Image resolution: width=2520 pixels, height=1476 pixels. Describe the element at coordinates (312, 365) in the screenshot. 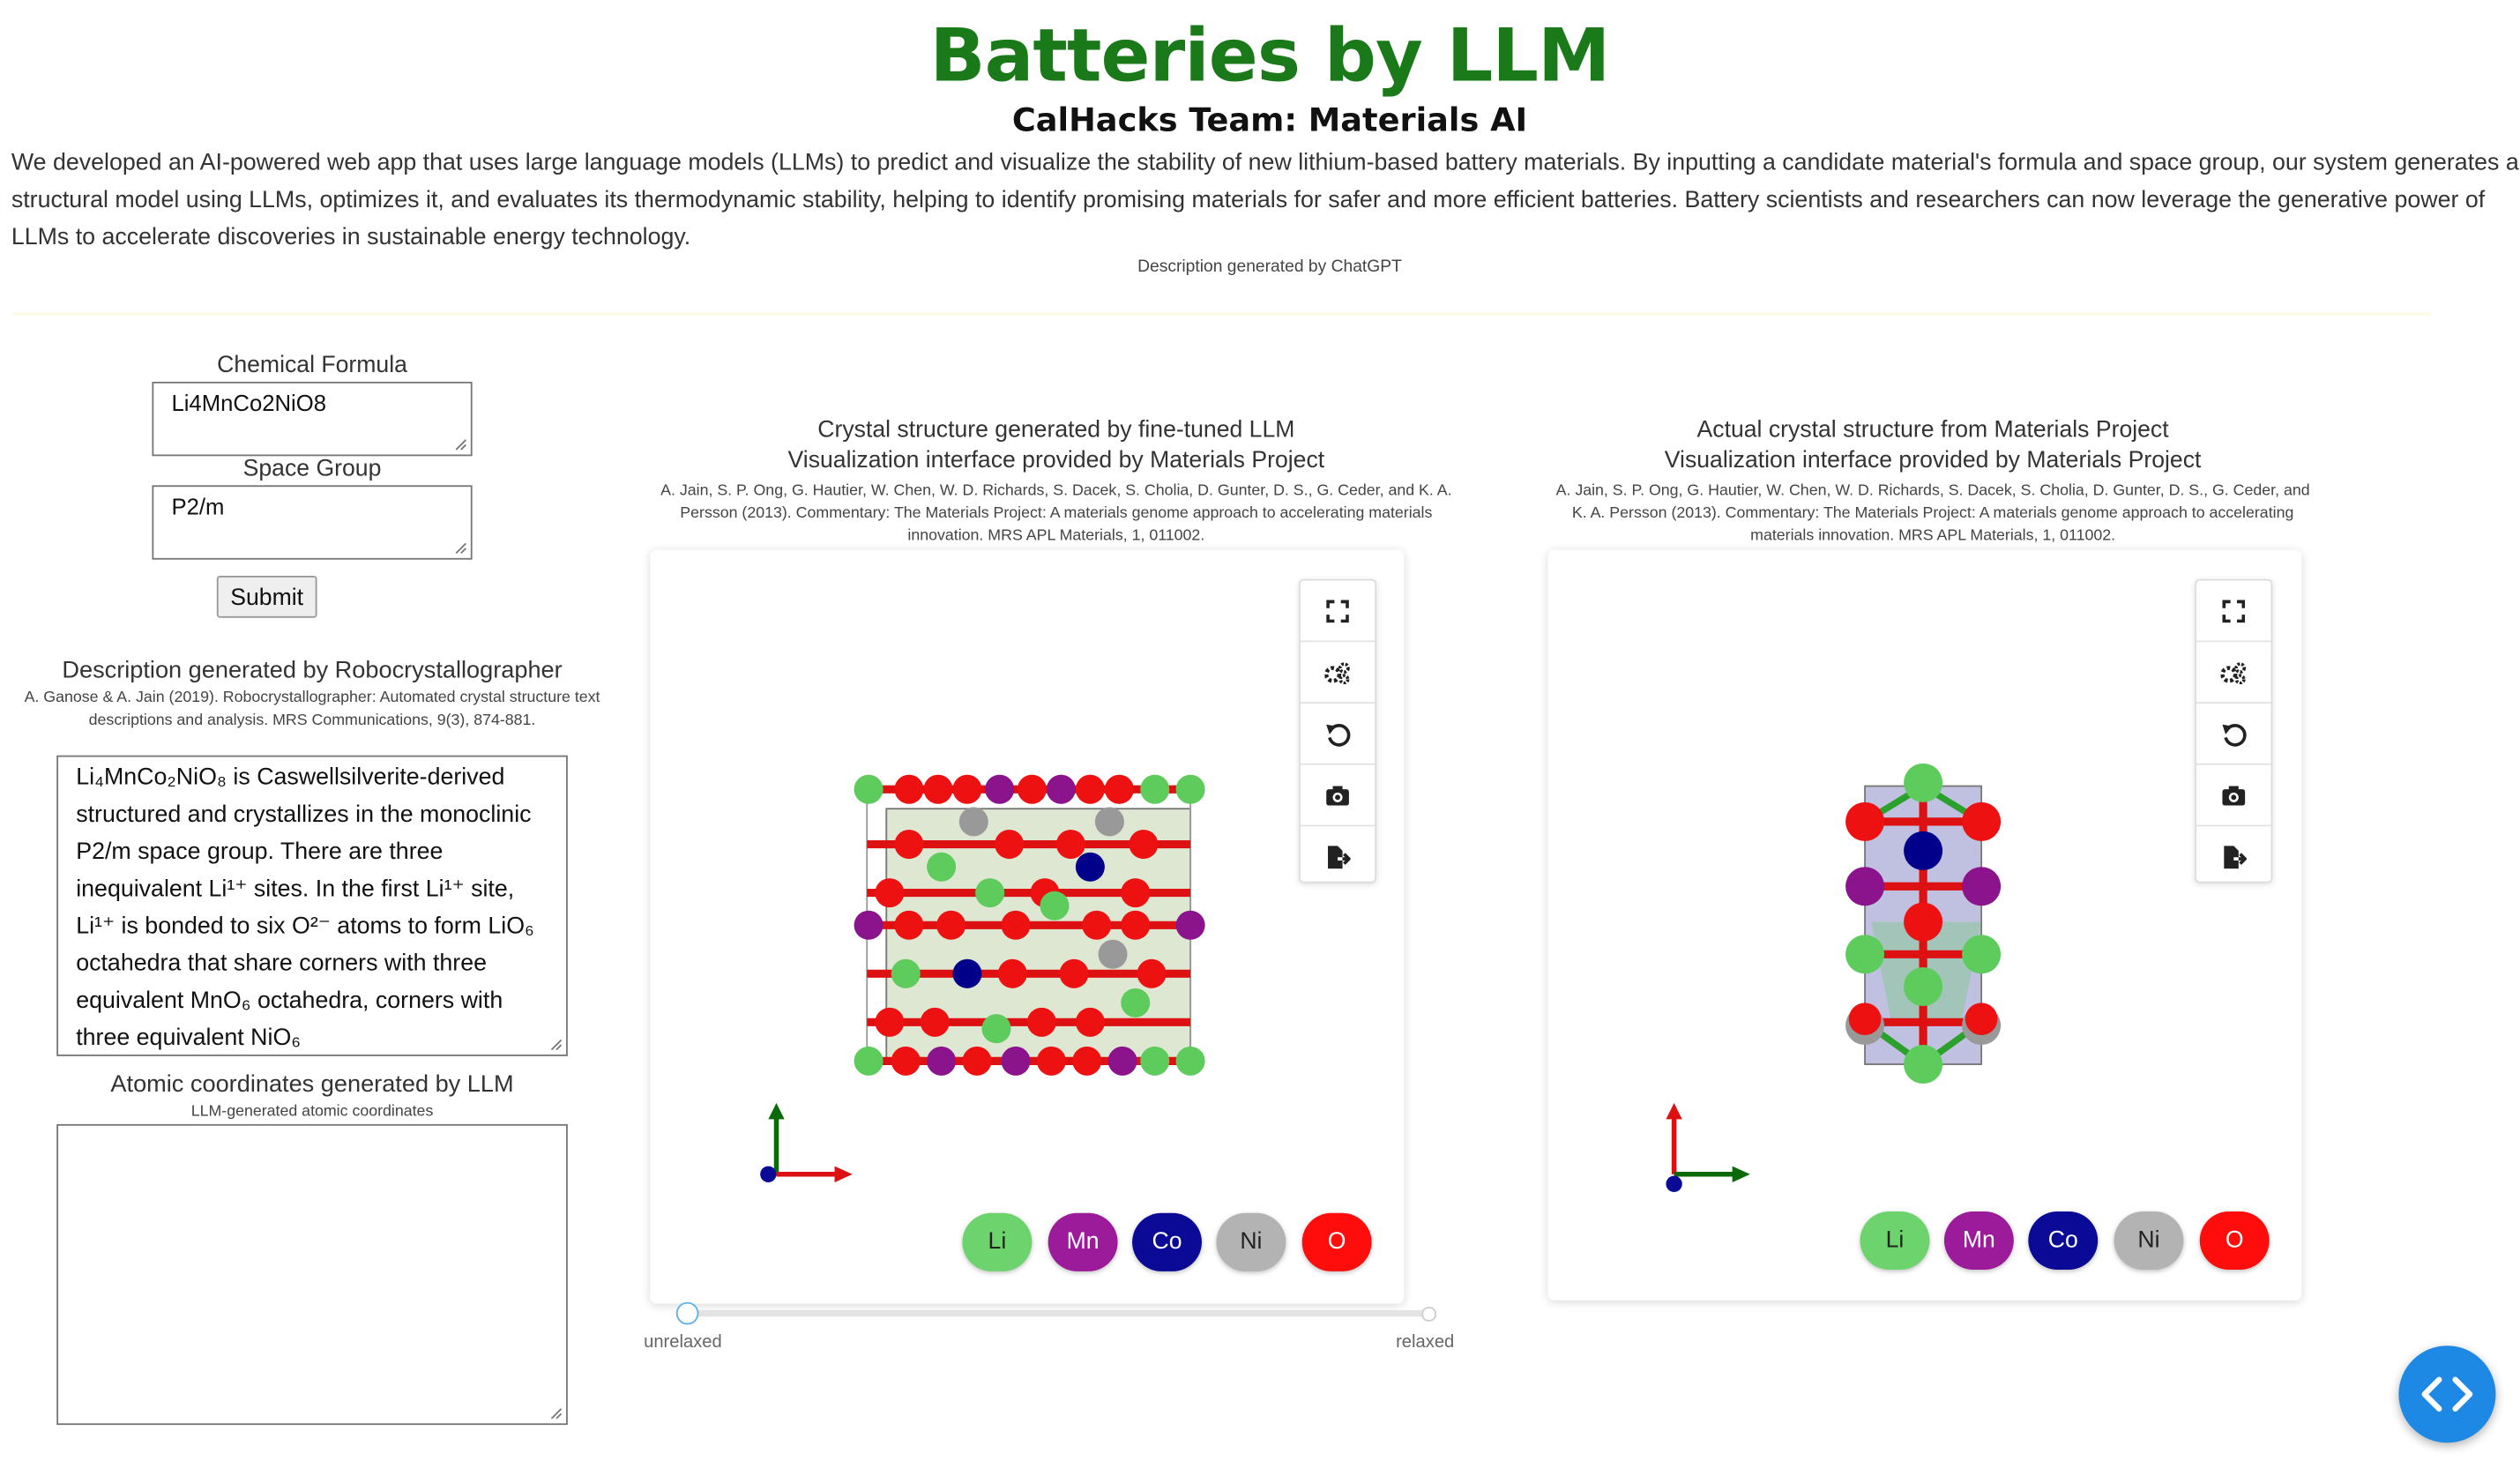

I see `formula-label: Chemical Formula` at that location.